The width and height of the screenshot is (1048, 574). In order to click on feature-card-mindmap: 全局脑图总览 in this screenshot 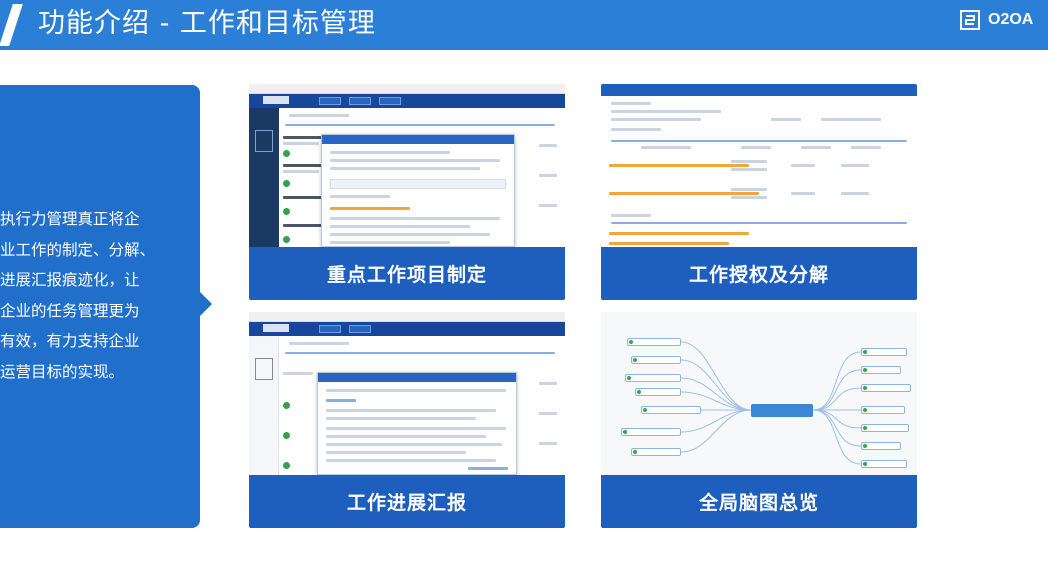, I will do `click(759, 420)`.